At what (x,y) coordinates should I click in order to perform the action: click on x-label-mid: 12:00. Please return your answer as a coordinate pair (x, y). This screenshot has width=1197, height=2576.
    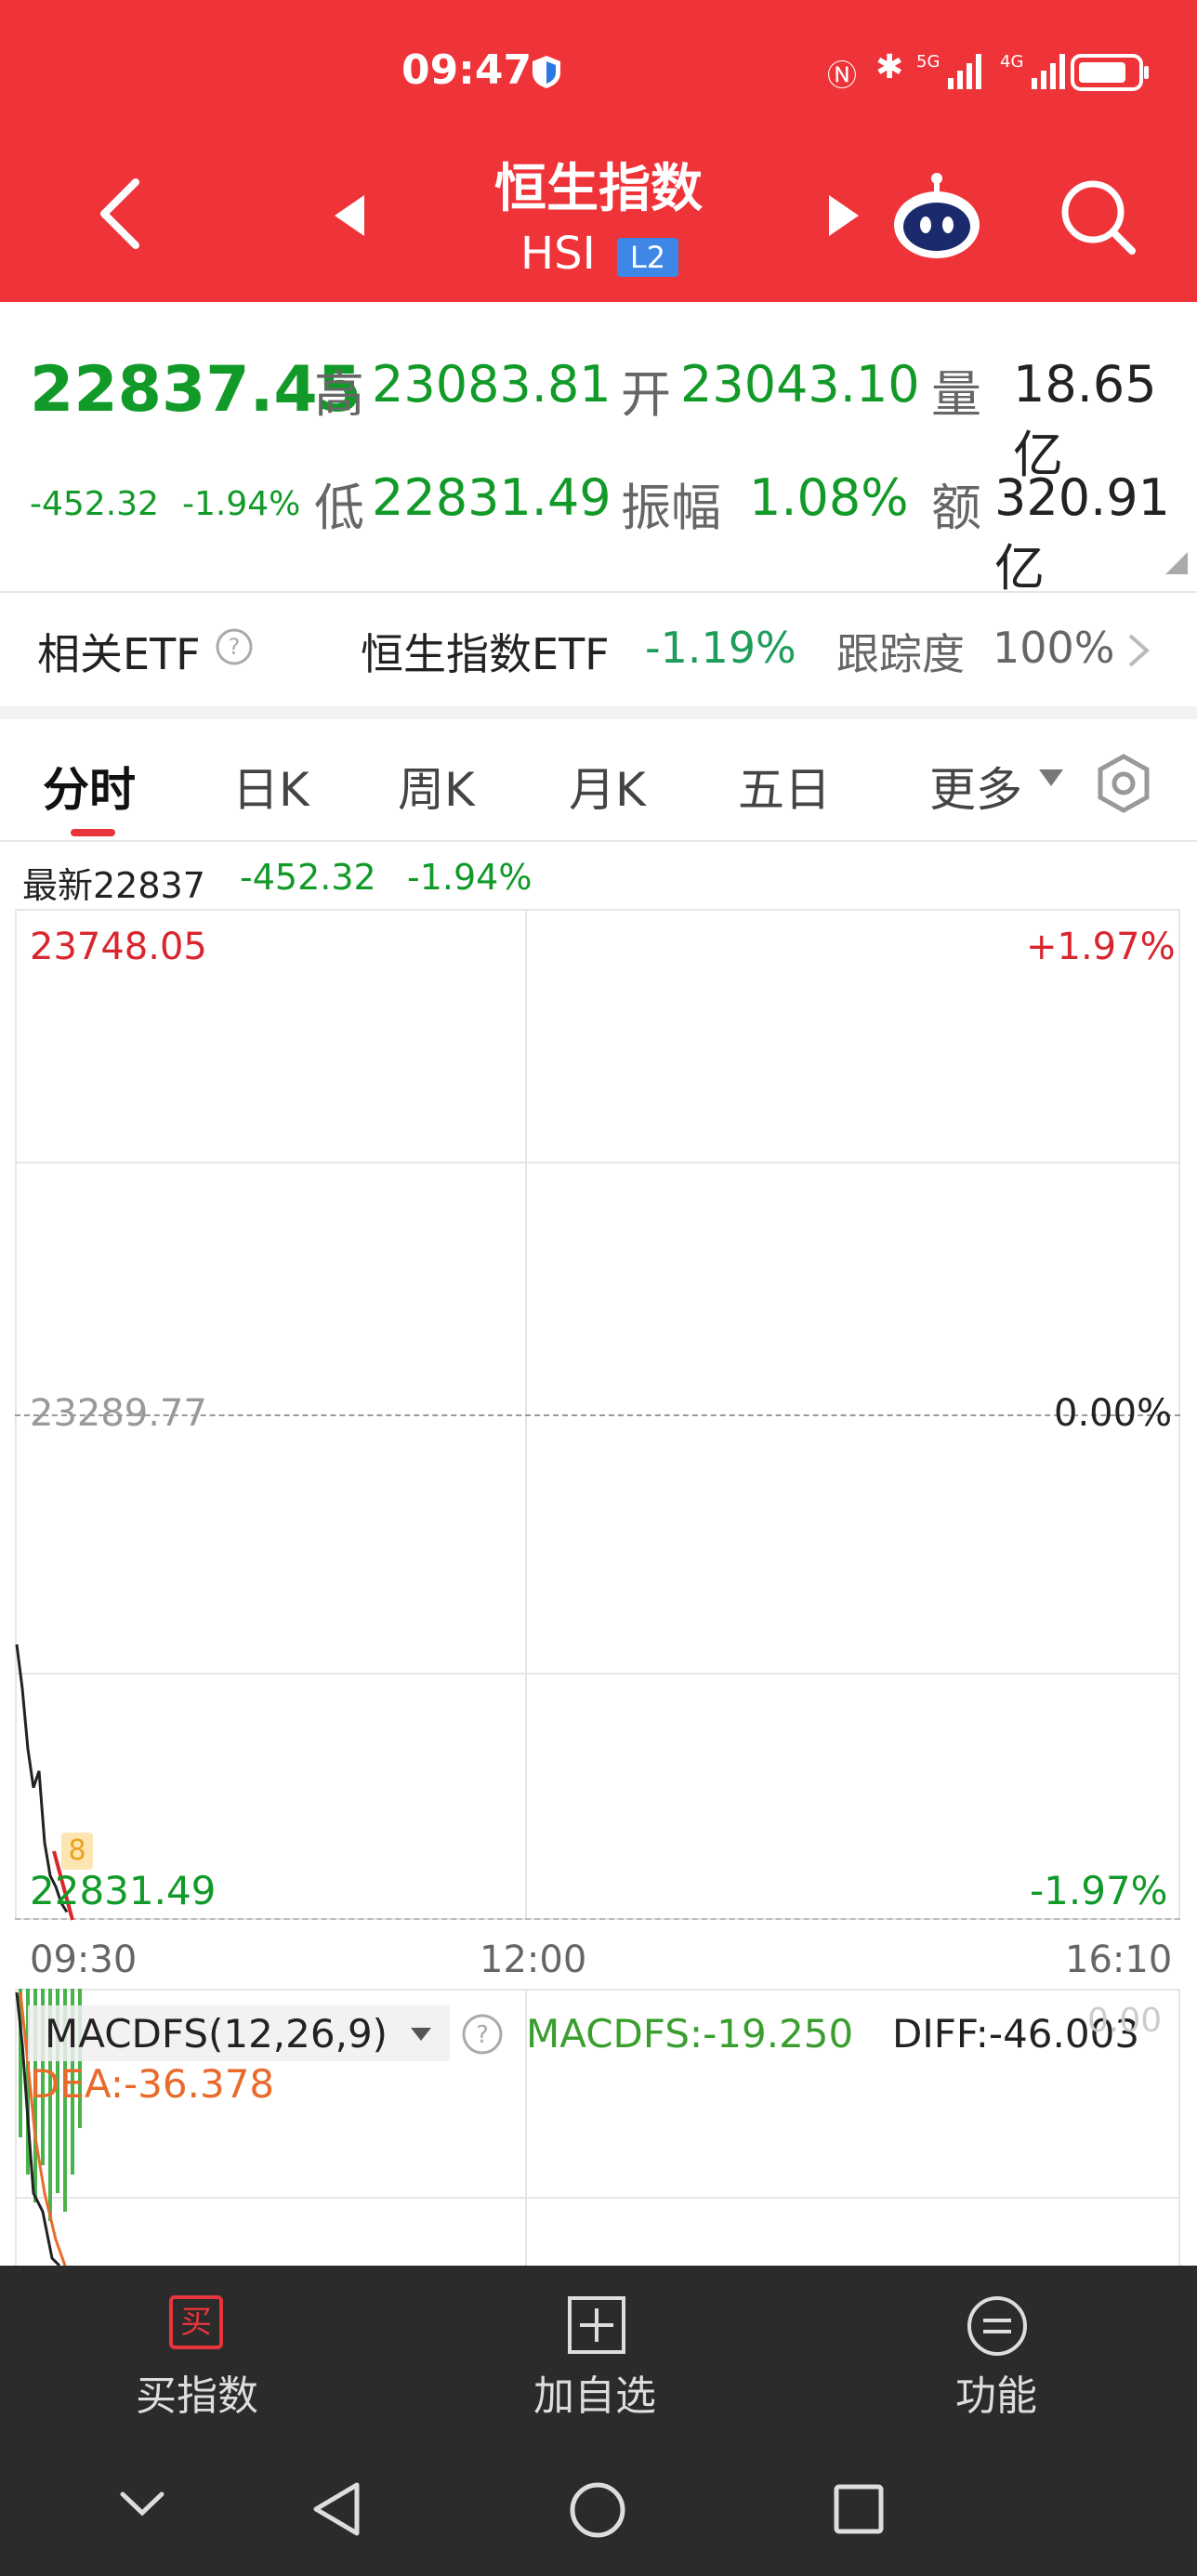
    Looking at the image, I should click on (533, 1960).